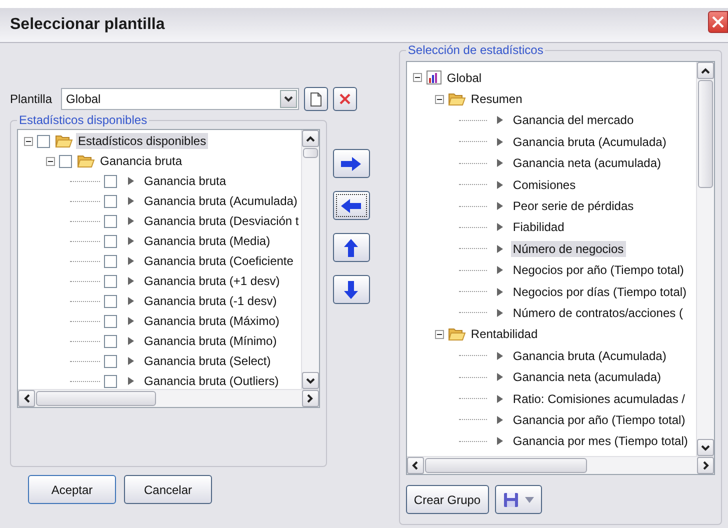 The width and height of the screenshot is (728, 528). I want to click on up-arrow-icon, so click(351, 248).